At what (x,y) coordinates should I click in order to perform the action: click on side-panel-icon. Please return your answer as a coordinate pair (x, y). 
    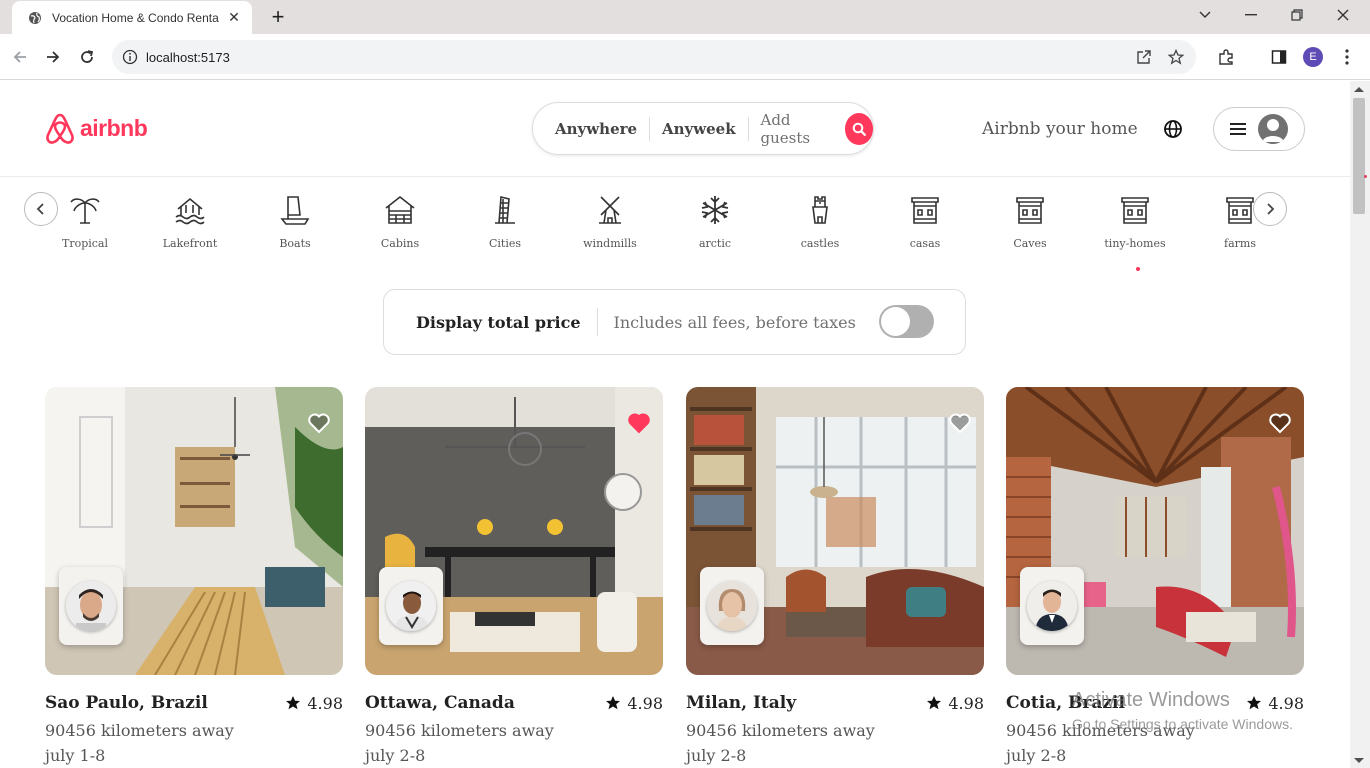
    Looking at the image, I should click on (1279, 57).